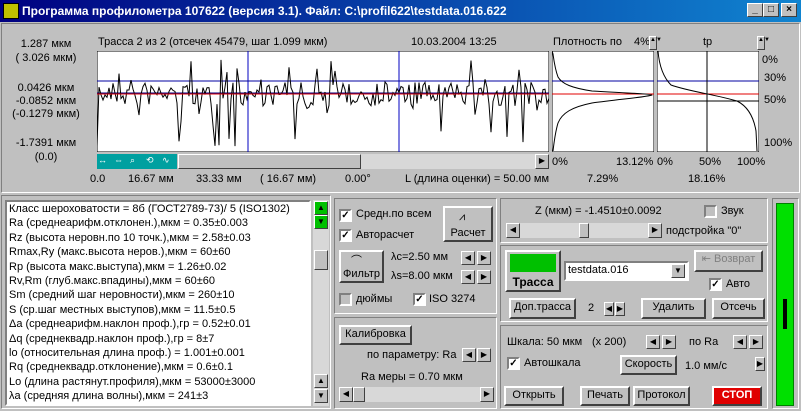  What do you see at coordinates (345, 215) in the screenshot?
I see `avg-all-checkbox: ✓` at bounding box center [345, 215].